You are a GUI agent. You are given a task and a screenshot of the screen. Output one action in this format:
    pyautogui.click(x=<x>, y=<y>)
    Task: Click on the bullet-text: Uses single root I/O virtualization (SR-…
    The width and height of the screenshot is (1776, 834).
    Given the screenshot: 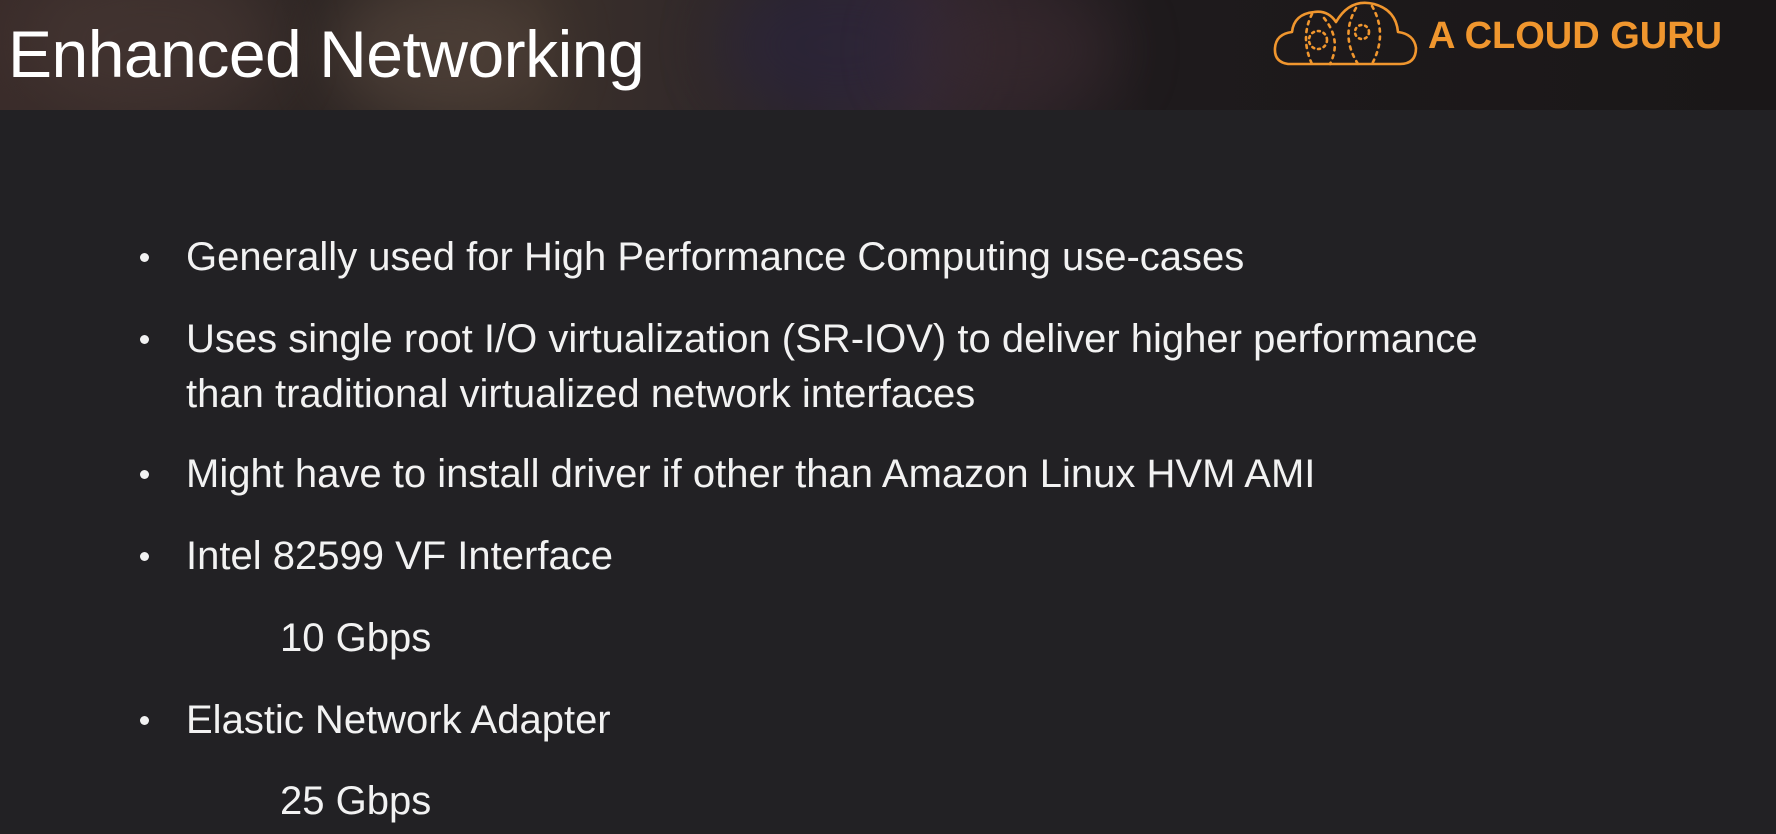 What is the action you would take?
    pyautogui.click(x=832, y=339)
    